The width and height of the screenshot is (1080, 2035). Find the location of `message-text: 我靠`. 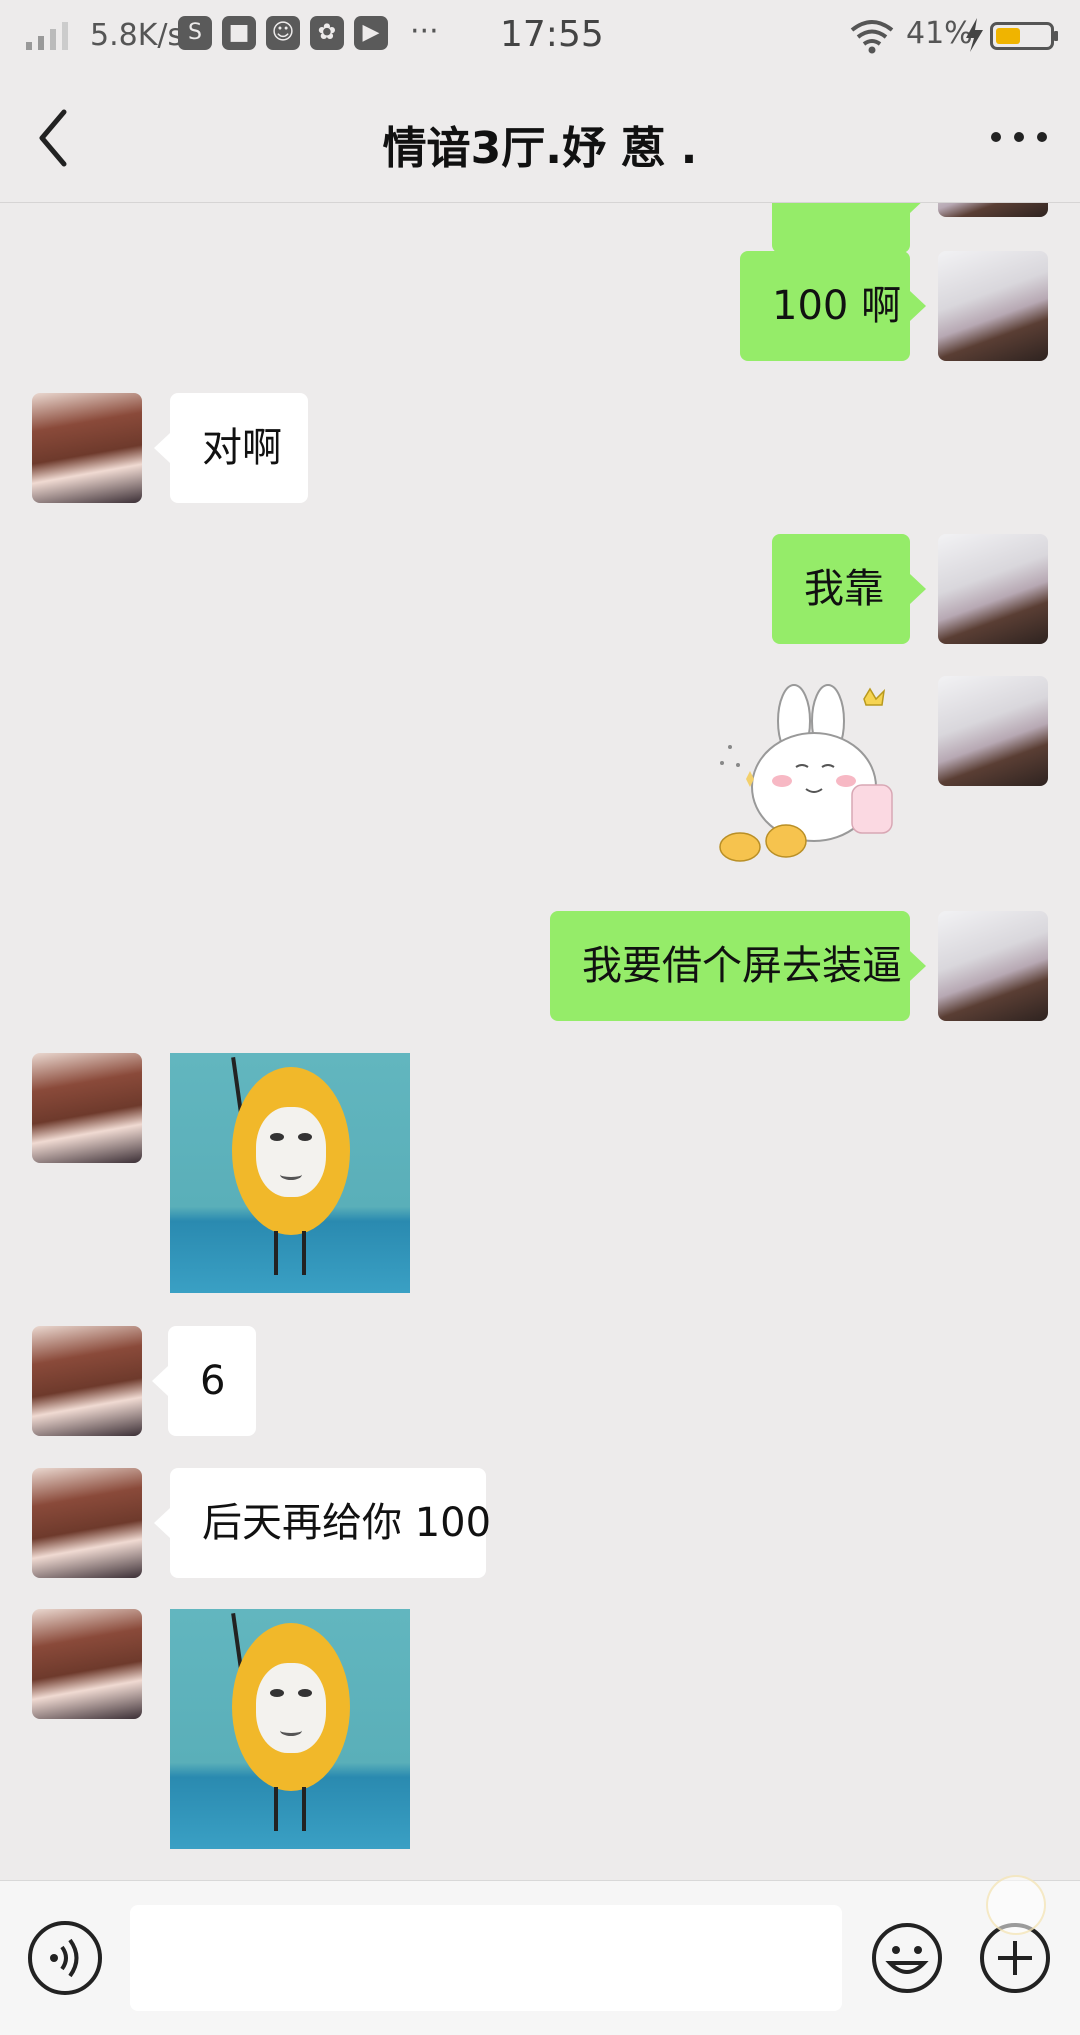

message-text: 我靠 is located at coordinates (844, 589).